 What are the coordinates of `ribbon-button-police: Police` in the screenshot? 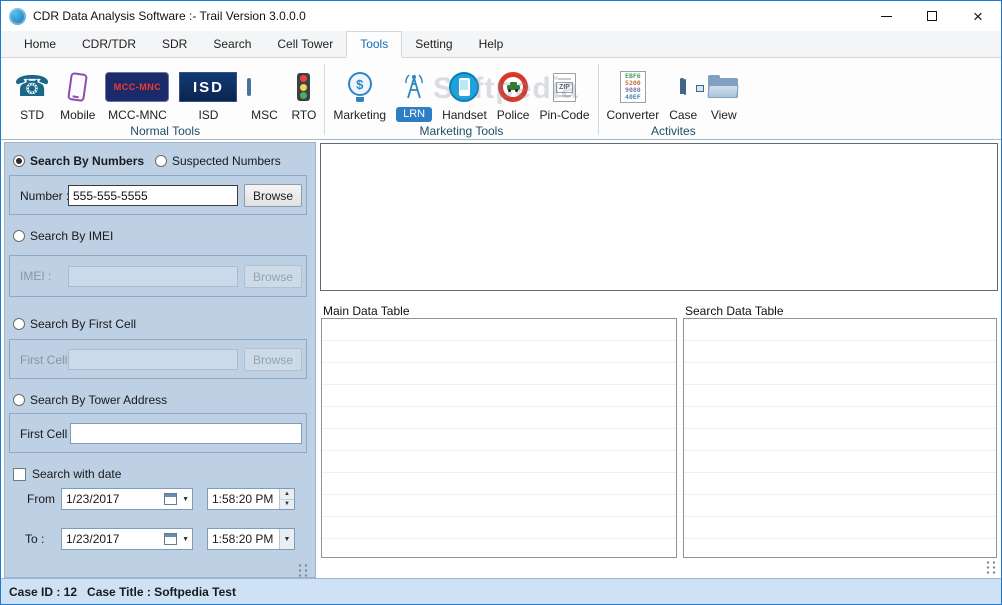 It's located at (513, 93).